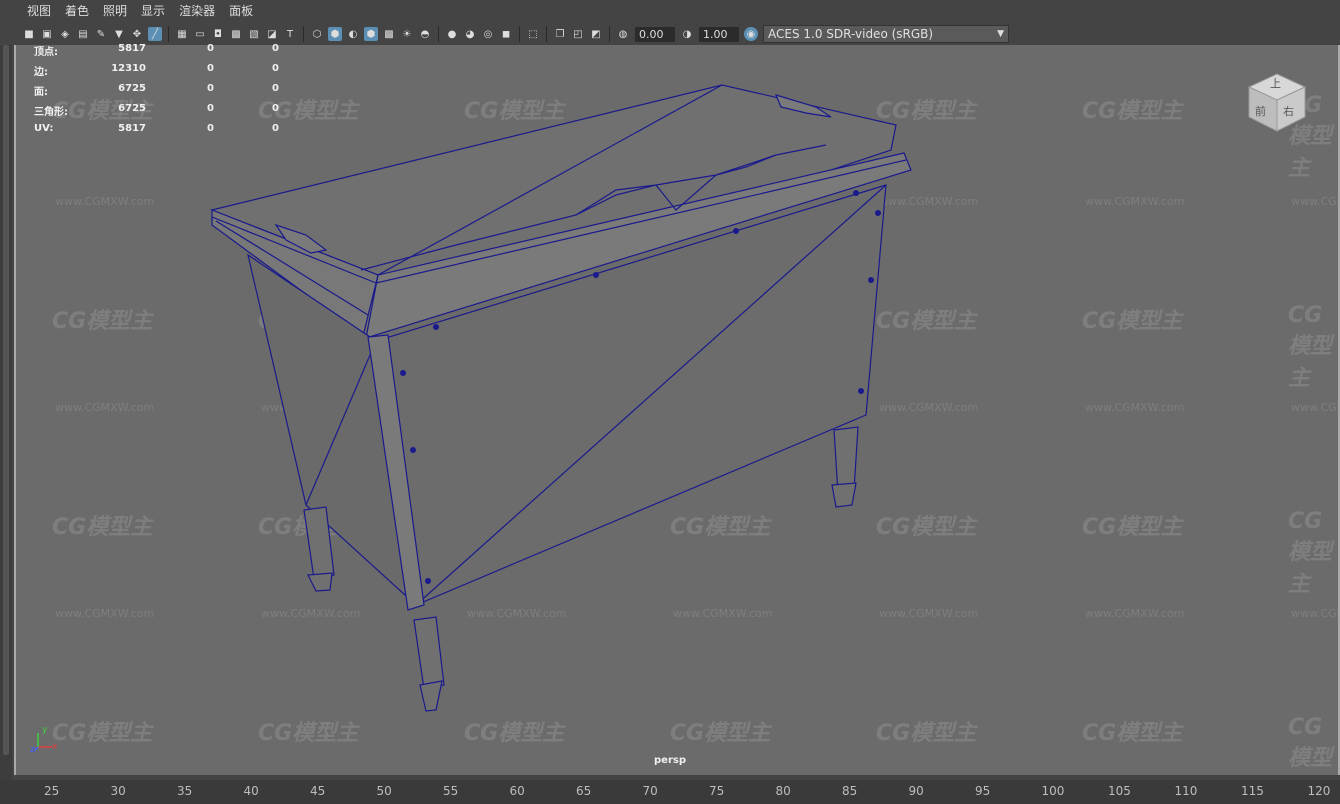  I want to click on color-space-dropdown: ACES 1.0 SDR-video (sRGB) ▼, so click(886, 34).